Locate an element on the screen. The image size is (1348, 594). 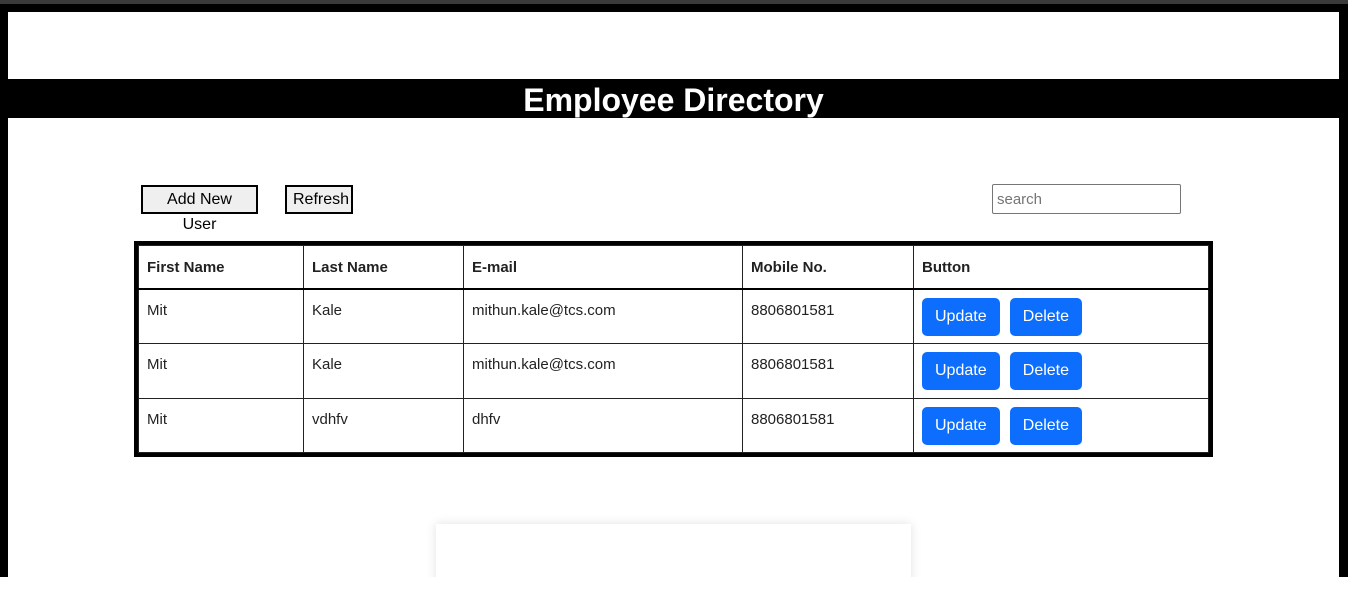
search-input is located at coordinates (1086, 199).